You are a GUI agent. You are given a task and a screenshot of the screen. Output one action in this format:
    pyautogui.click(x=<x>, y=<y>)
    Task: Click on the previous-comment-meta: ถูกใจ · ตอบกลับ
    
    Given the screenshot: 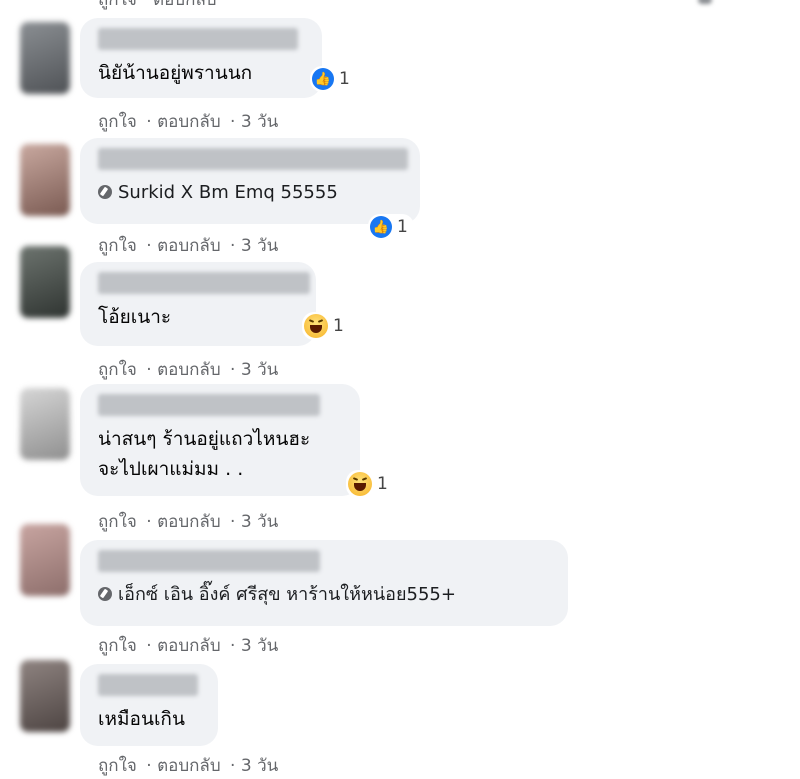 What is the action you would take?
    pyautogui.click(x=157, y=5)
    